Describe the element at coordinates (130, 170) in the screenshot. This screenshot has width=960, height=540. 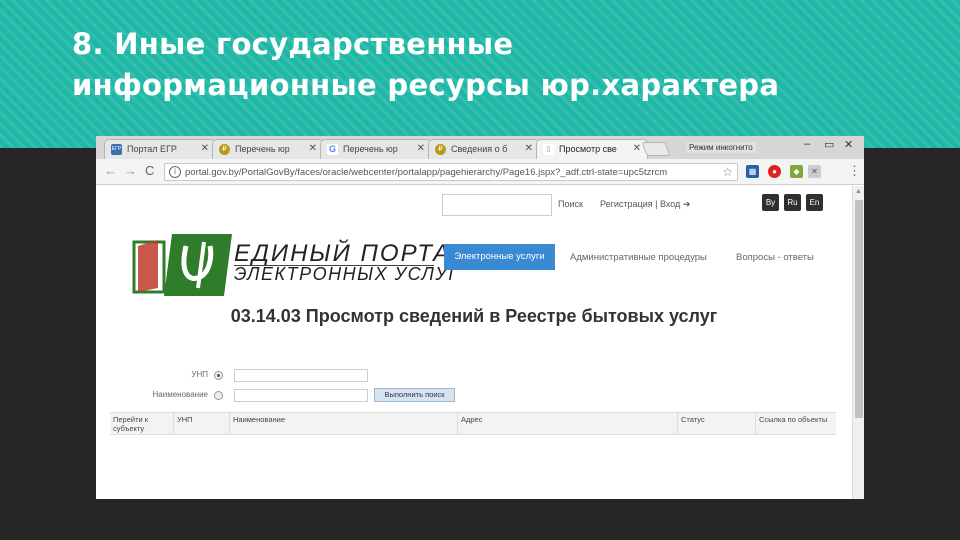
I see `forward-arrow-icon: →` at that location.